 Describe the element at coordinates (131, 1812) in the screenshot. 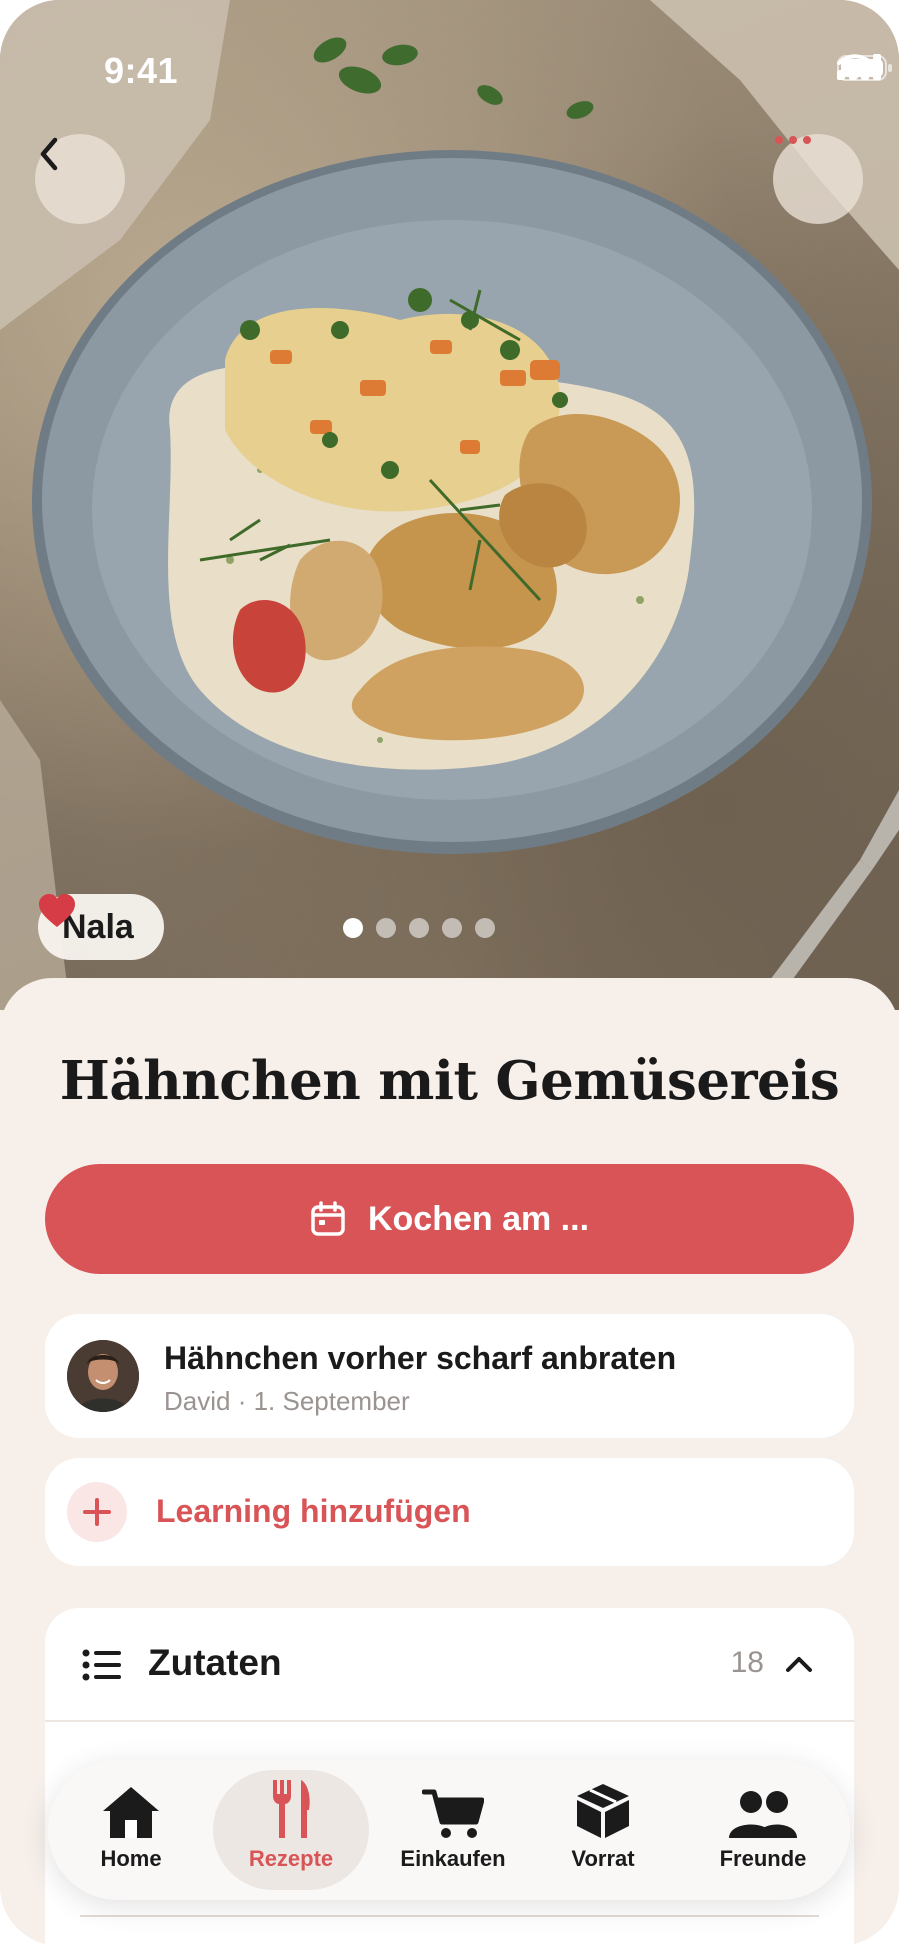

I see `house-icon` at that location.